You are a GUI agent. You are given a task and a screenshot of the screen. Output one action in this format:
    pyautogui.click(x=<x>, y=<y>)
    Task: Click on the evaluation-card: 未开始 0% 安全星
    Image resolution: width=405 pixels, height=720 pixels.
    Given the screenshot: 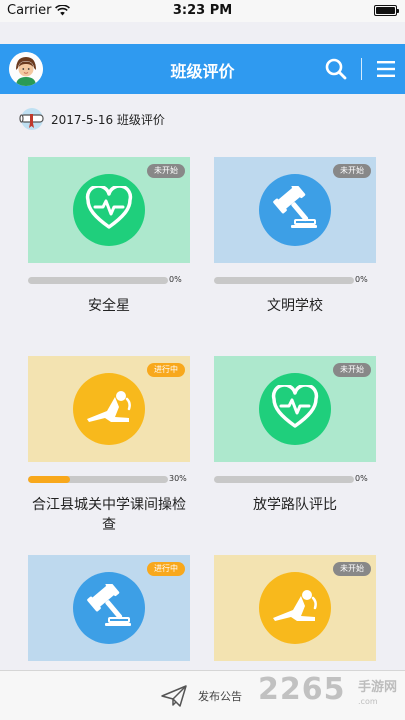 What is the action you would take?
    pyautogui.click(x=109, y=235)
    